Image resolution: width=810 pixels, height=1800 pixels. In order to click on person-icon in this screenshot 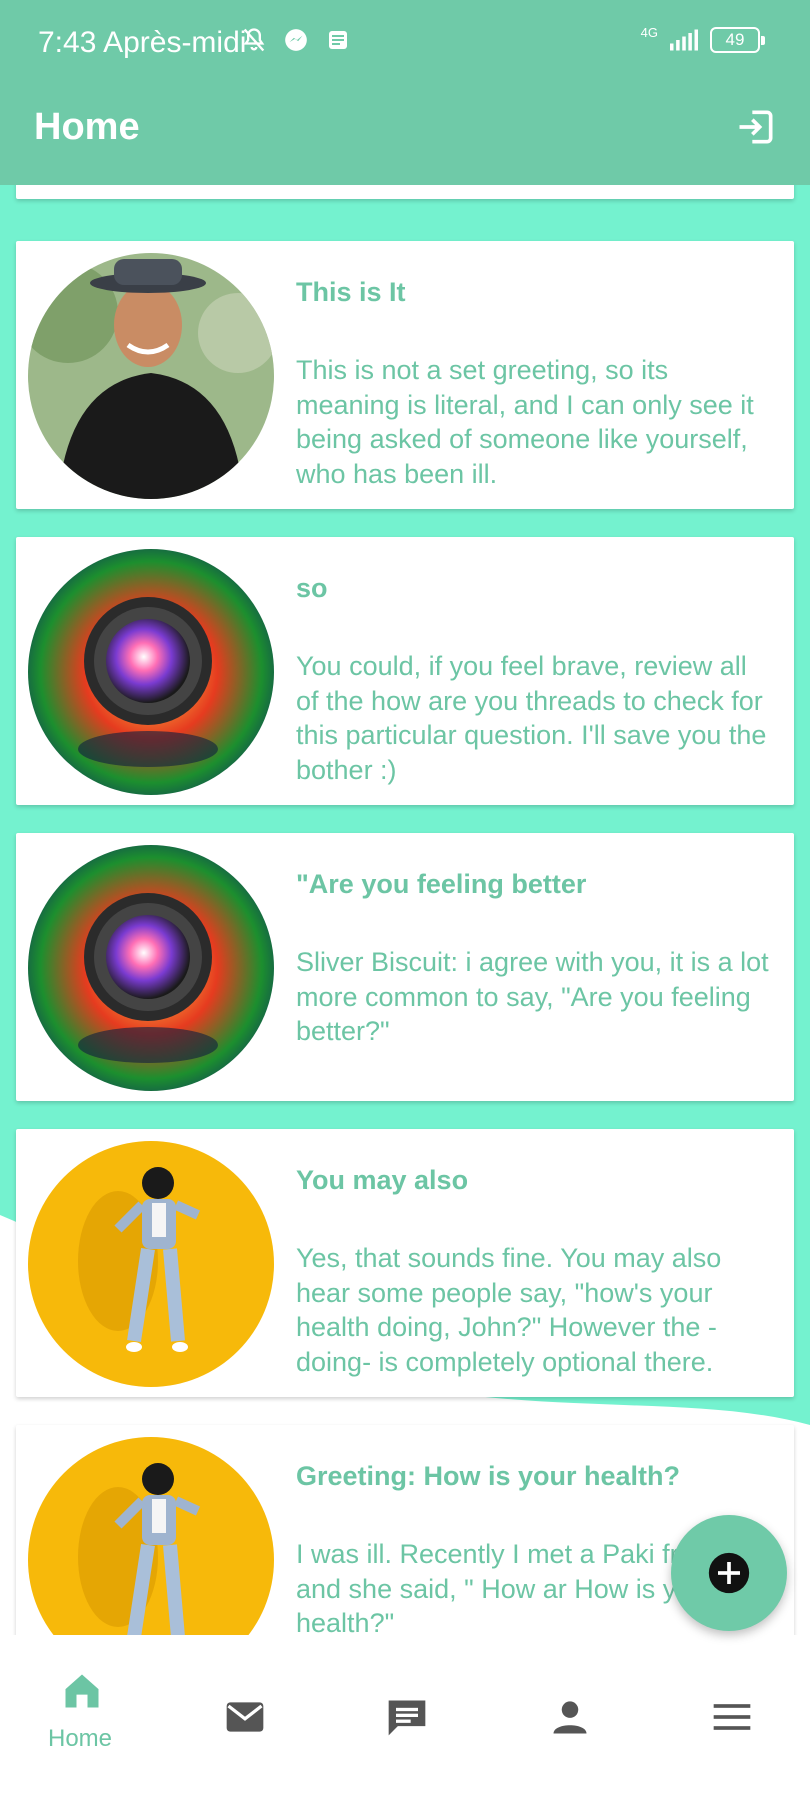, I will do `click(570, 1717)`.